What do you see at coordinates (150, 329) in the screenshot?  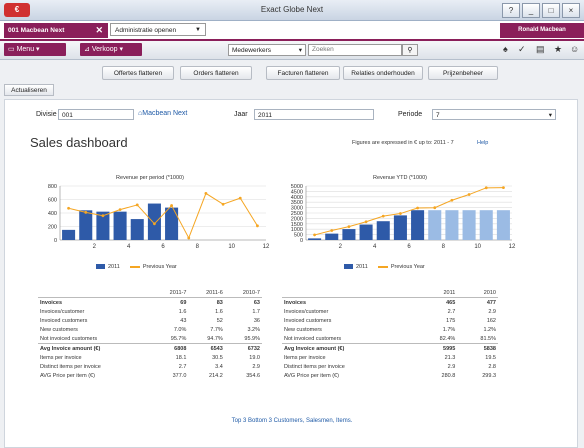 I see `table-row: New customers 7.0% 7.7% 3.2%` at bounding box center [150, 329].